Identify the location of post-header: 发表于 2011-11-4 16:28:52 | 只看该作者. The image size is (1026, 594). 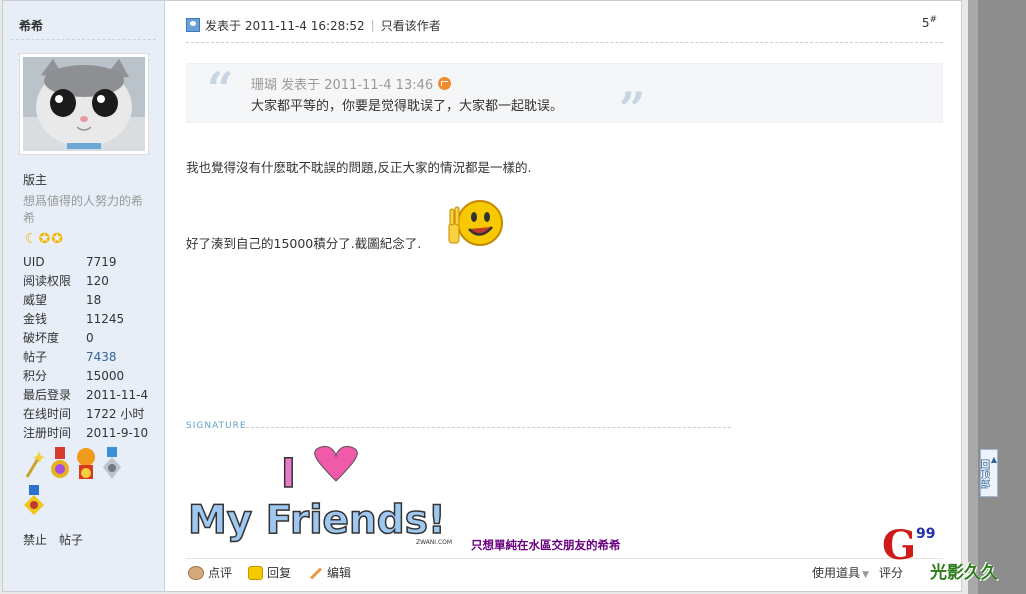
(564, 25).